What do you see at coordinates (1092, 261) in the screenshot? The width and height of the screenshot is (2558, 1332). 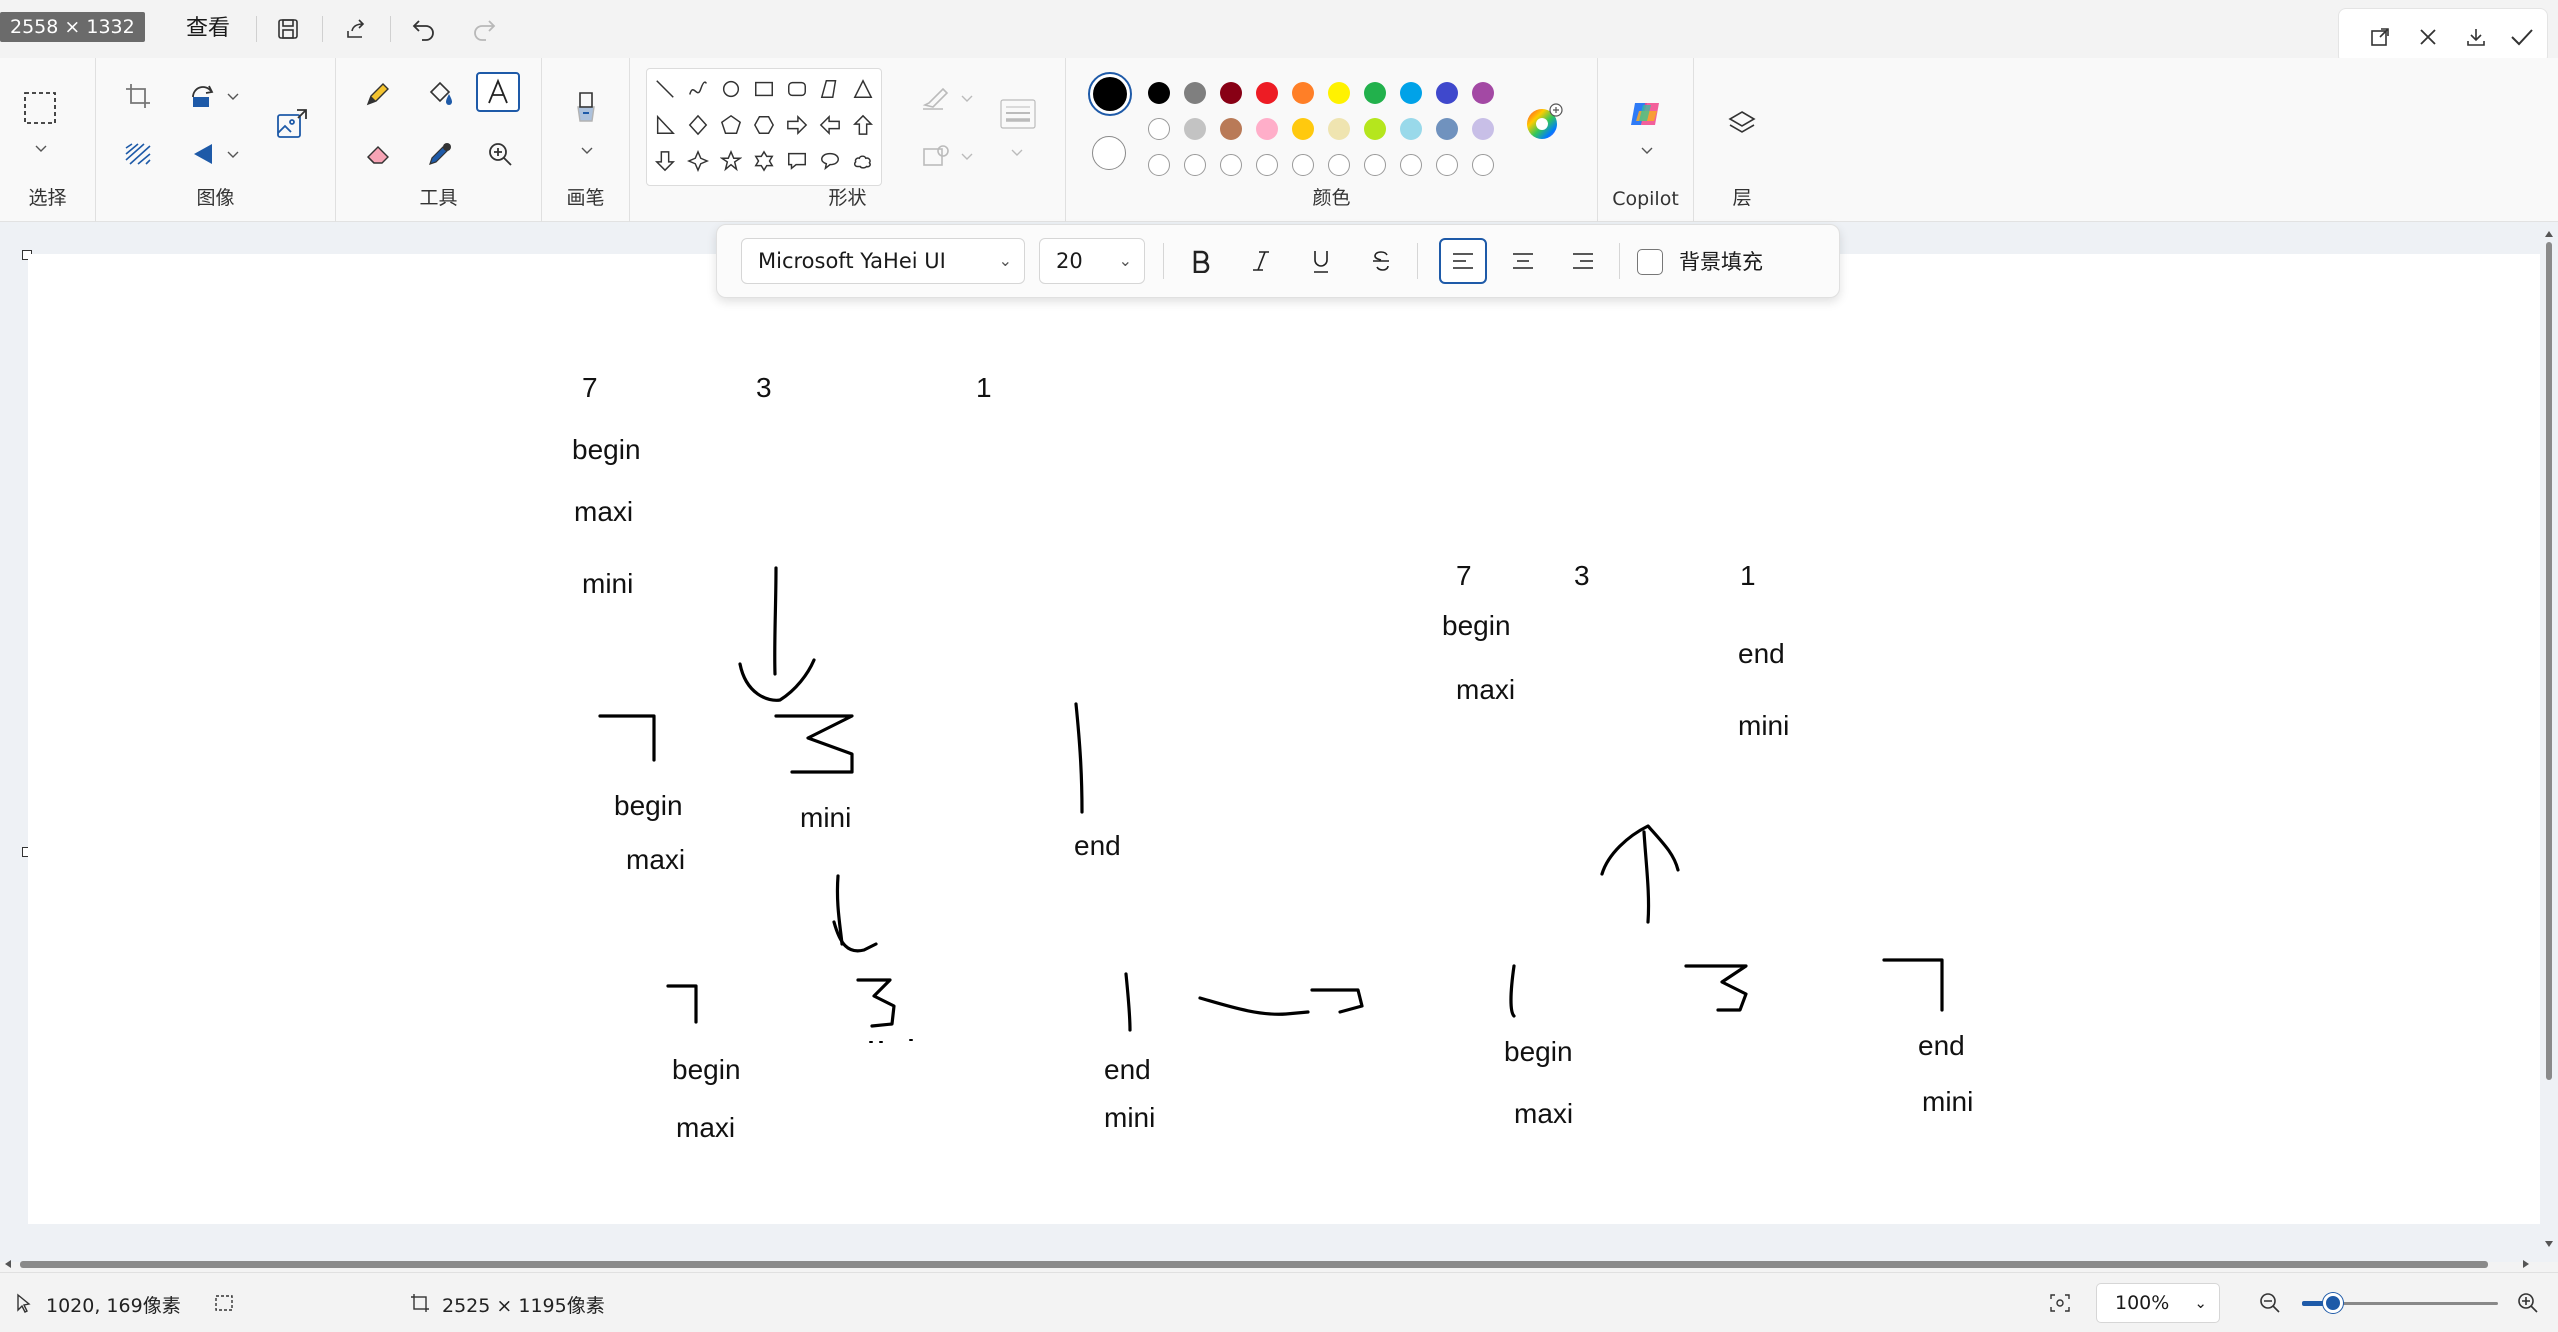 I see `font-size-select: 20 ⌄` at bounding box center [1092, 261].